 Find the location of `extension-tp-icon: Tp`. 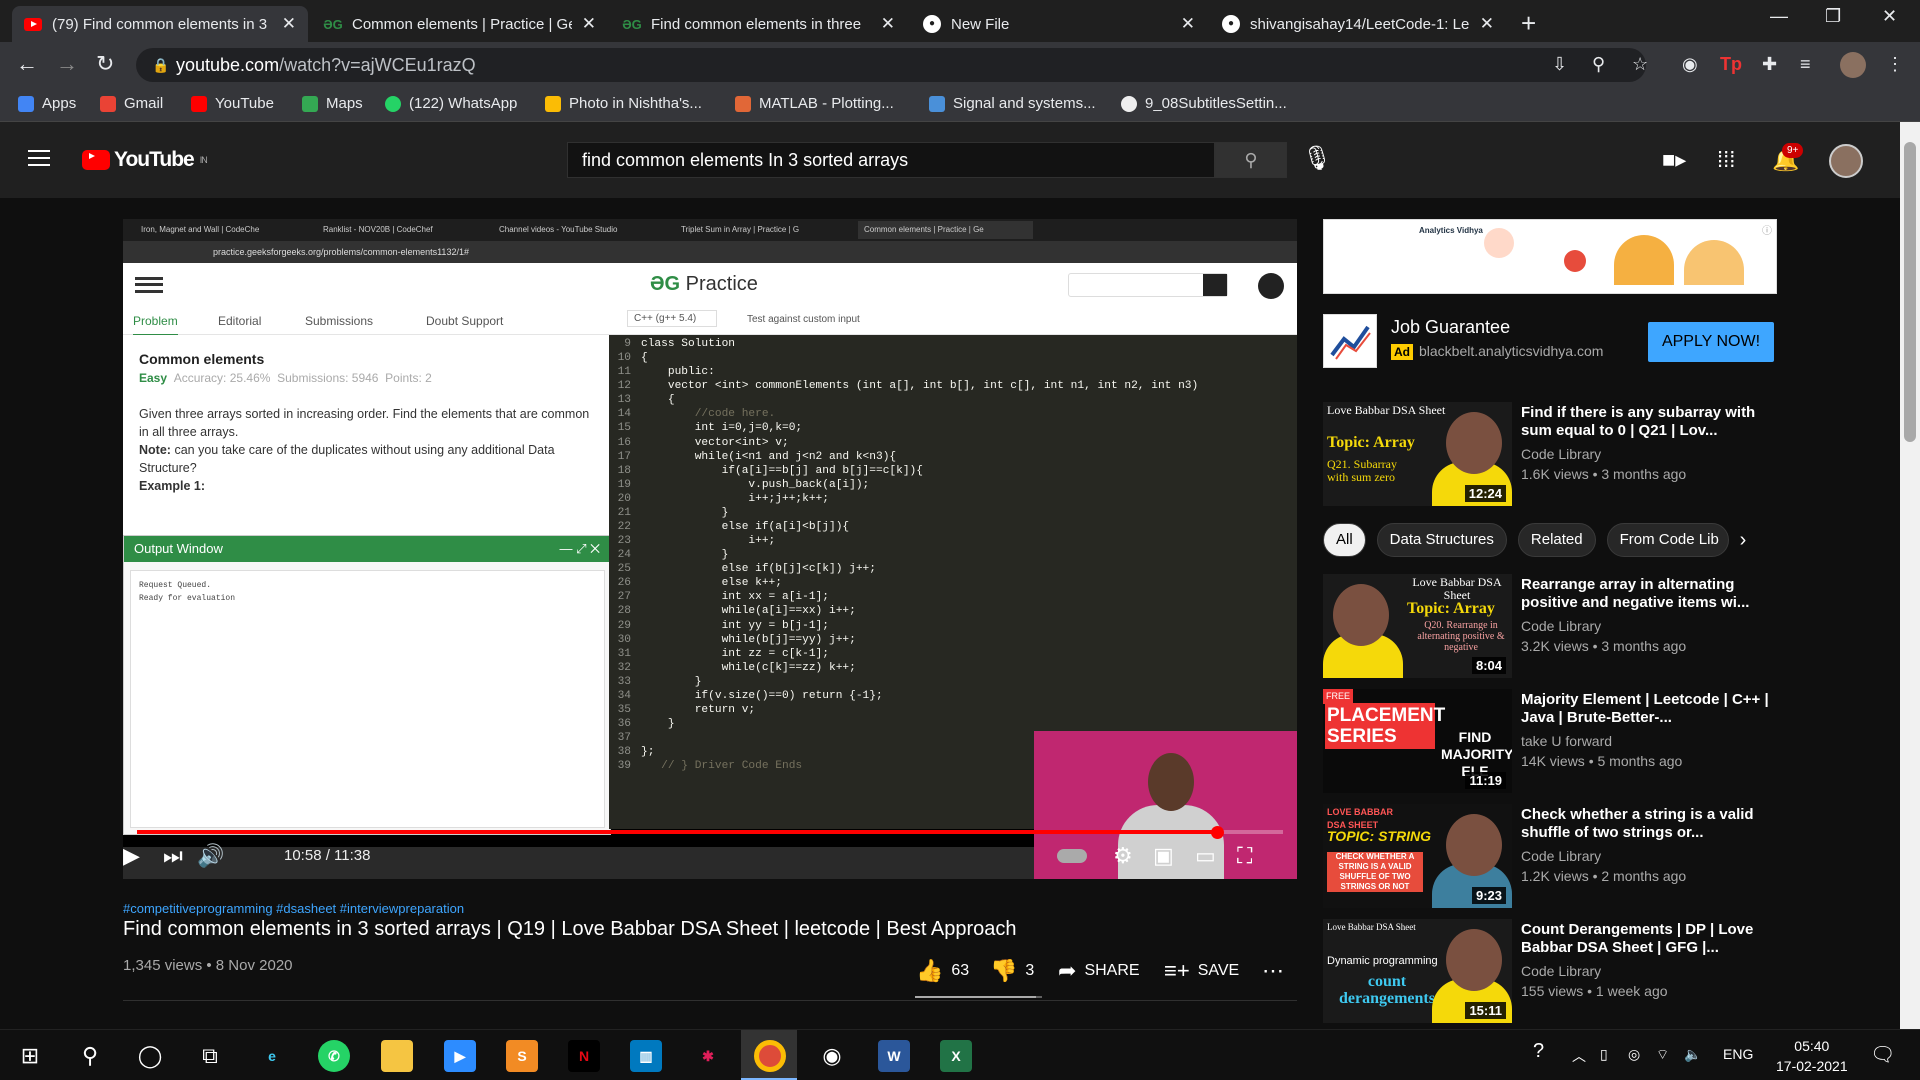

extension-tp-icon: Tp is located at coordinates (1731, 64).